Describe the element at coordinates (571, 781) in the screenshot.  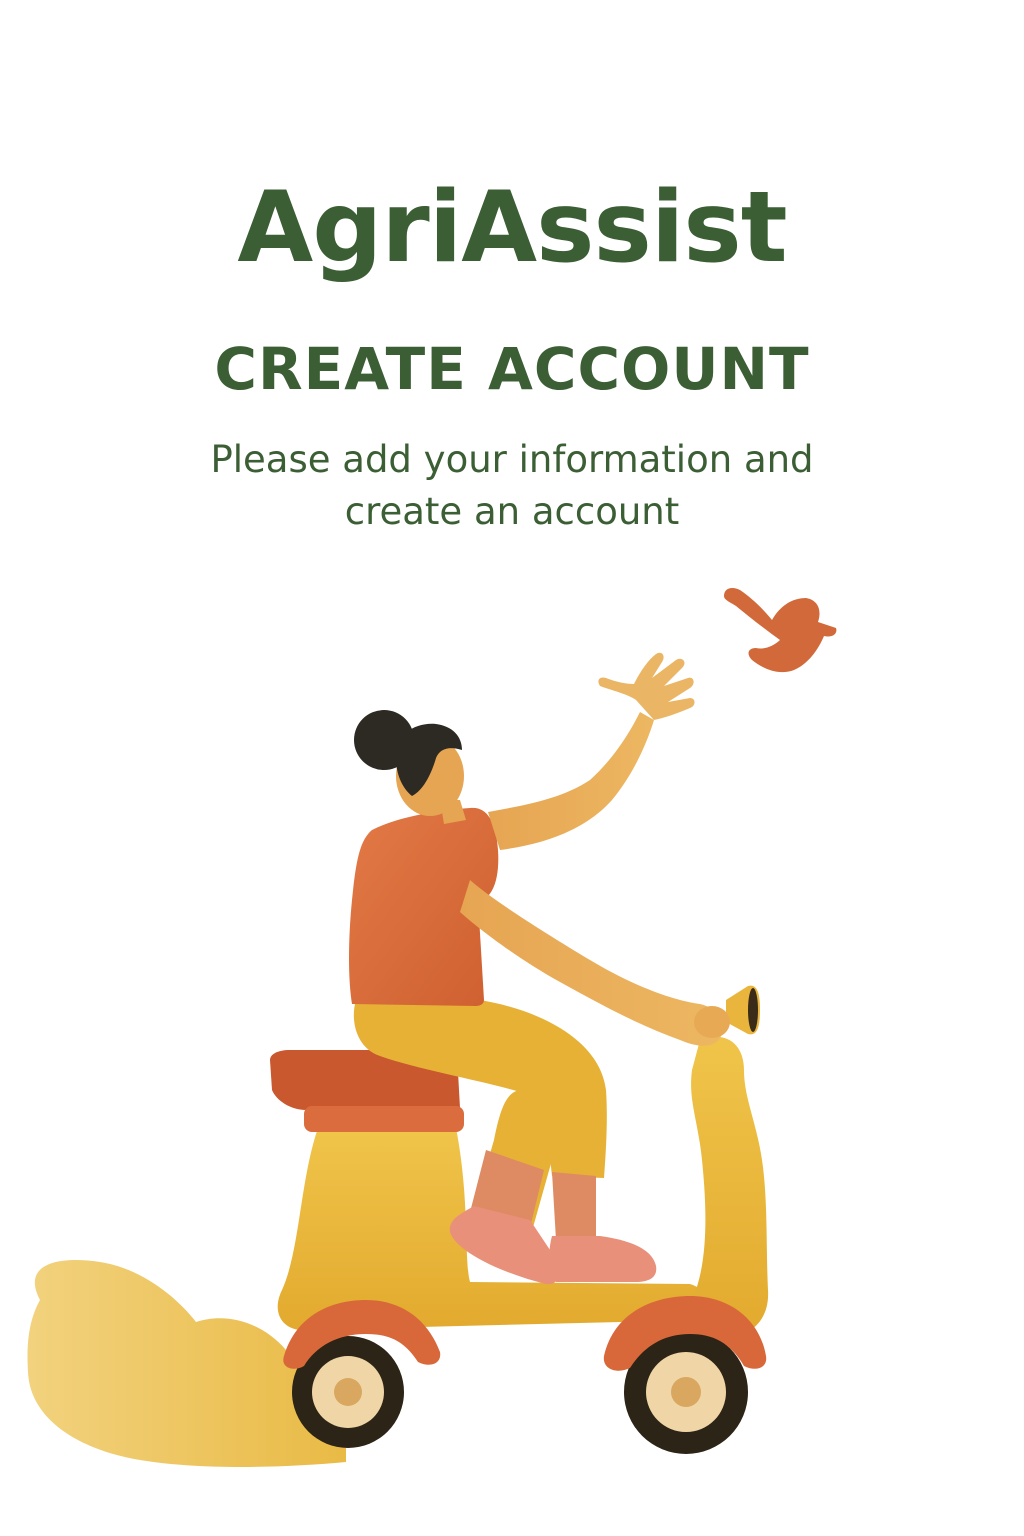
I see `rider-raised-arm` at that location.